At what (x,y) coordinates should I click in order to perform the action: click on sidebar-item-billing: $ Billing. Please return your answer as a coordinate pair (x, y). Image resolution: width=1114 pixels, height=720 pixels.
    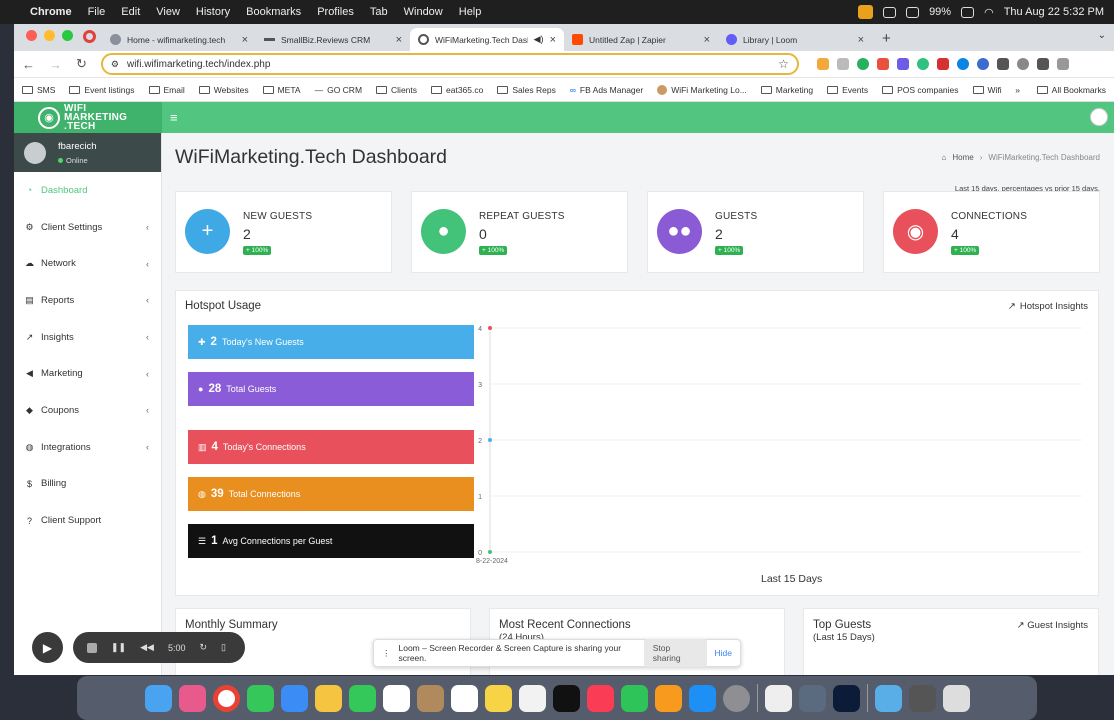
    Looking at the image, I should click on (87, 484).